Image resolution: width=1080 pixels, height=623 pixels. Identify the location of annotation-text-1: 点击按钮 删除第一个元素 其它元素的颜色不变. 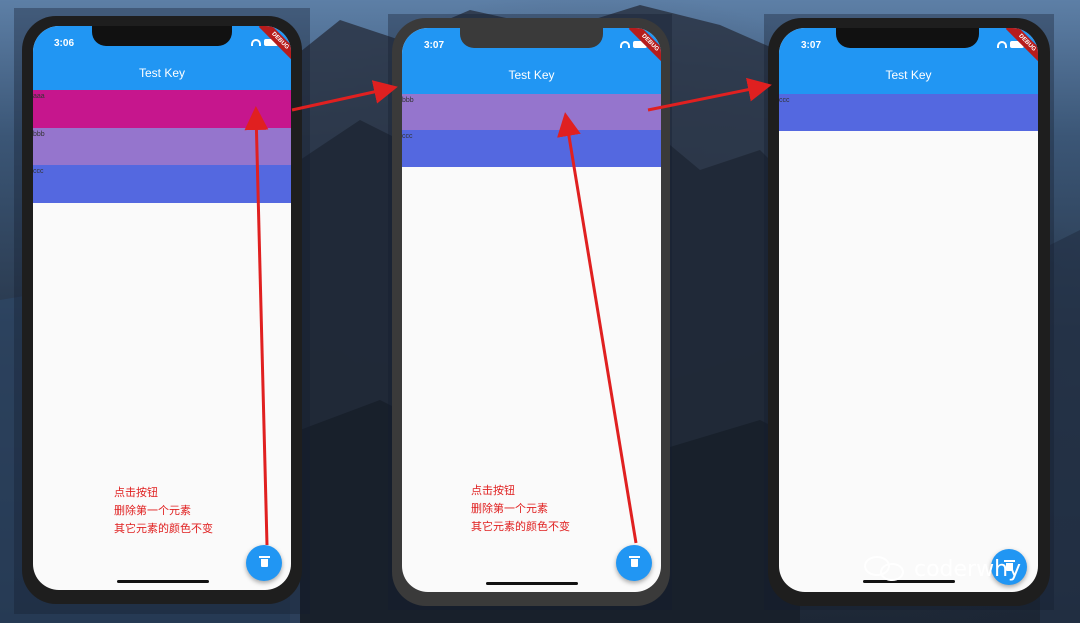
(163, 511).